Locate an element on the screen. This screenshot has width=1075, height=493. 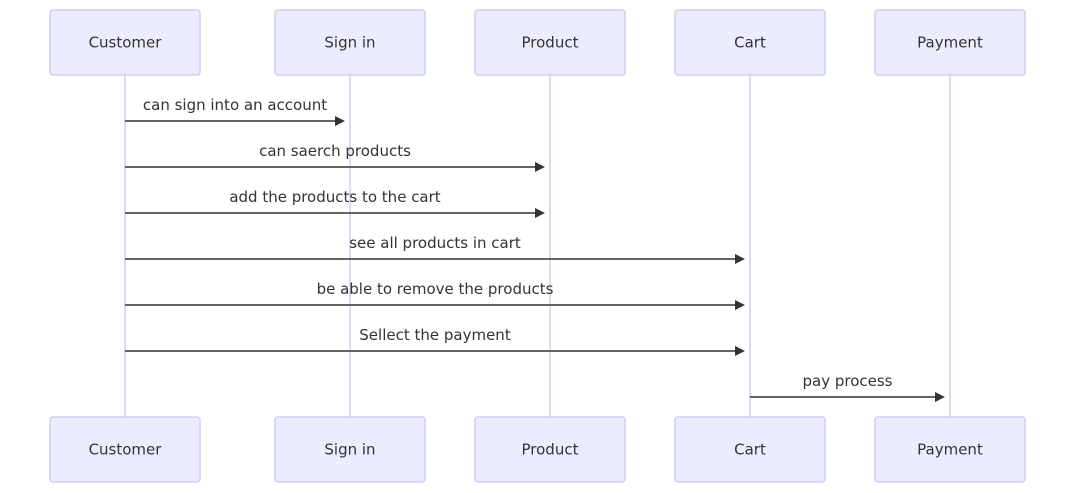
actor-payment-bottom: Payment is located at coordinates (950, 449).